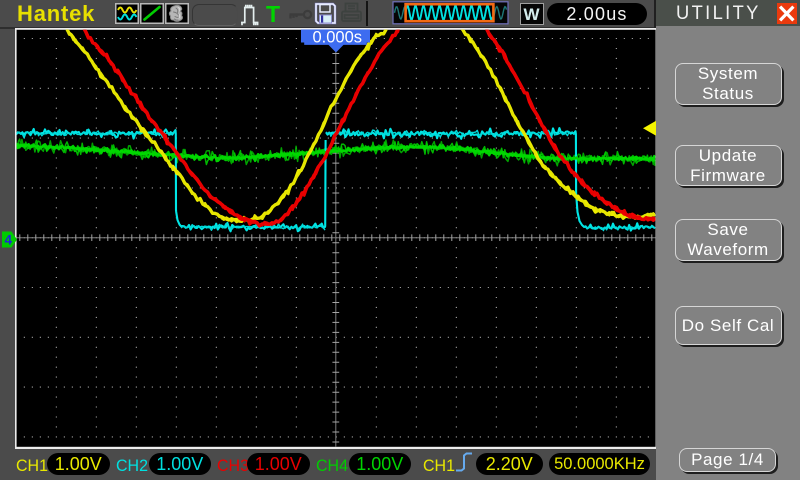  What do you see at coordinates (9, 240) in the screenshot?
I see `svg-text: 4` at bounding box center [9, 240].